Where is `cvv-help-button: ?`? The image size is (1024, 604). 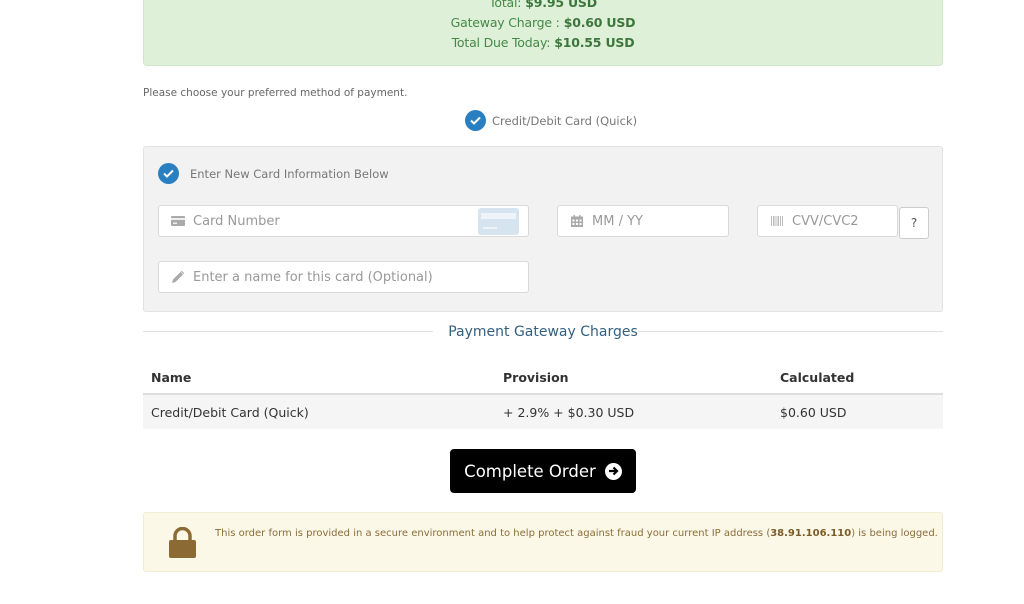
cvv-help-button: ? is located at coordinates (914, 223).